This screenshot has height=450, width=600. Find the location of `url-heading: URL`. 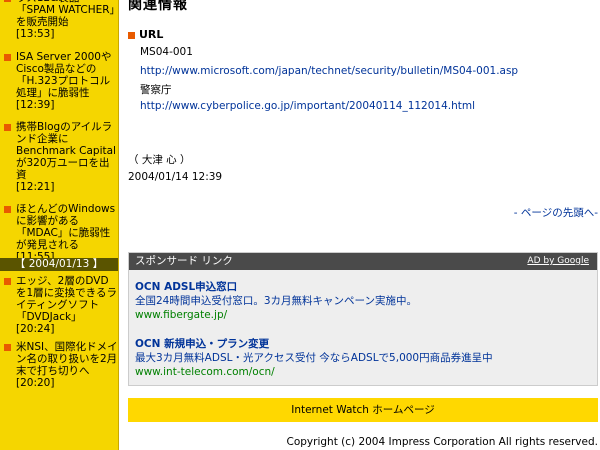

url-heading: URL is located at coordinates (145, 34).